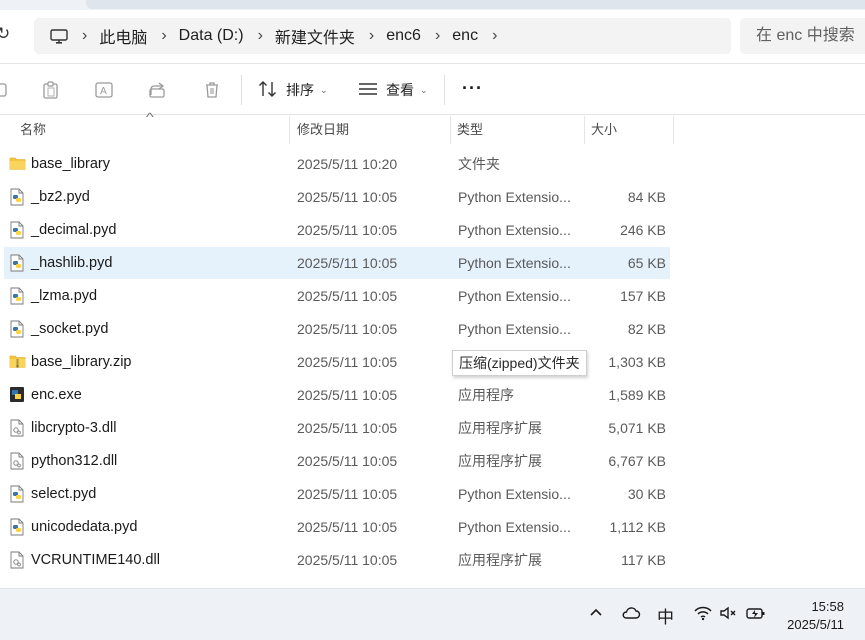 The image size is (865, 640). I want to click on sort-label: 排序, so click(300, 90).